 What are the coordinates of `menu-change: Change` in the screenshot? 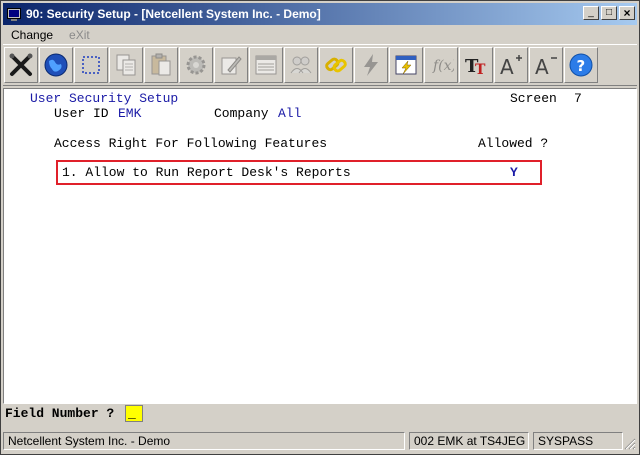 It's located at (32, 35).